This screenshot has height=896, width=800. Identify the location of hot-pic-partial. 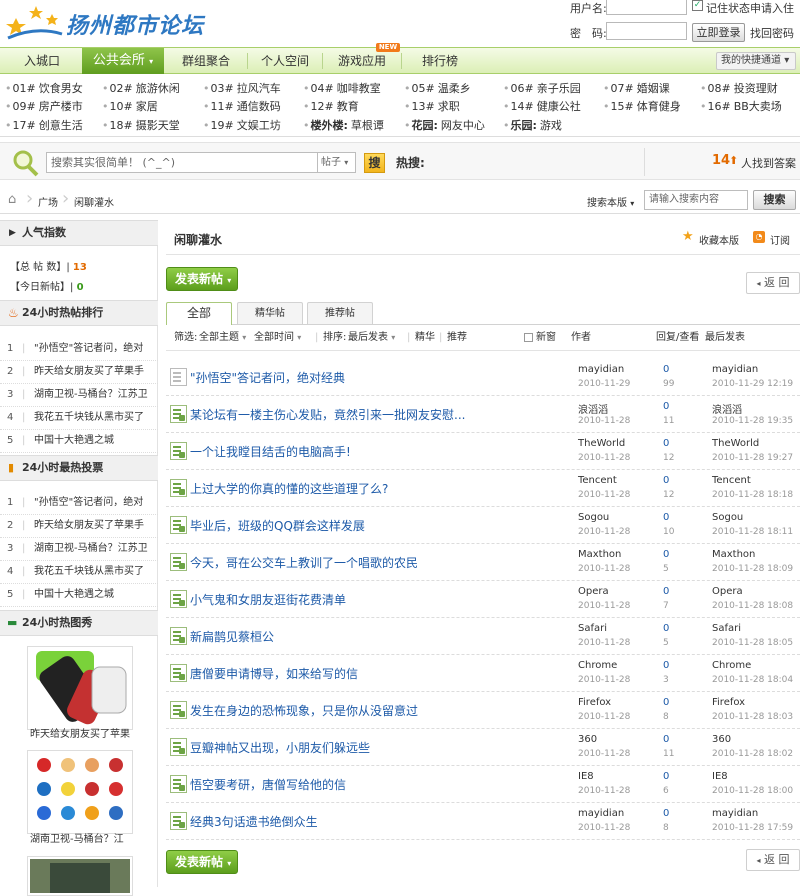
(80, 876).